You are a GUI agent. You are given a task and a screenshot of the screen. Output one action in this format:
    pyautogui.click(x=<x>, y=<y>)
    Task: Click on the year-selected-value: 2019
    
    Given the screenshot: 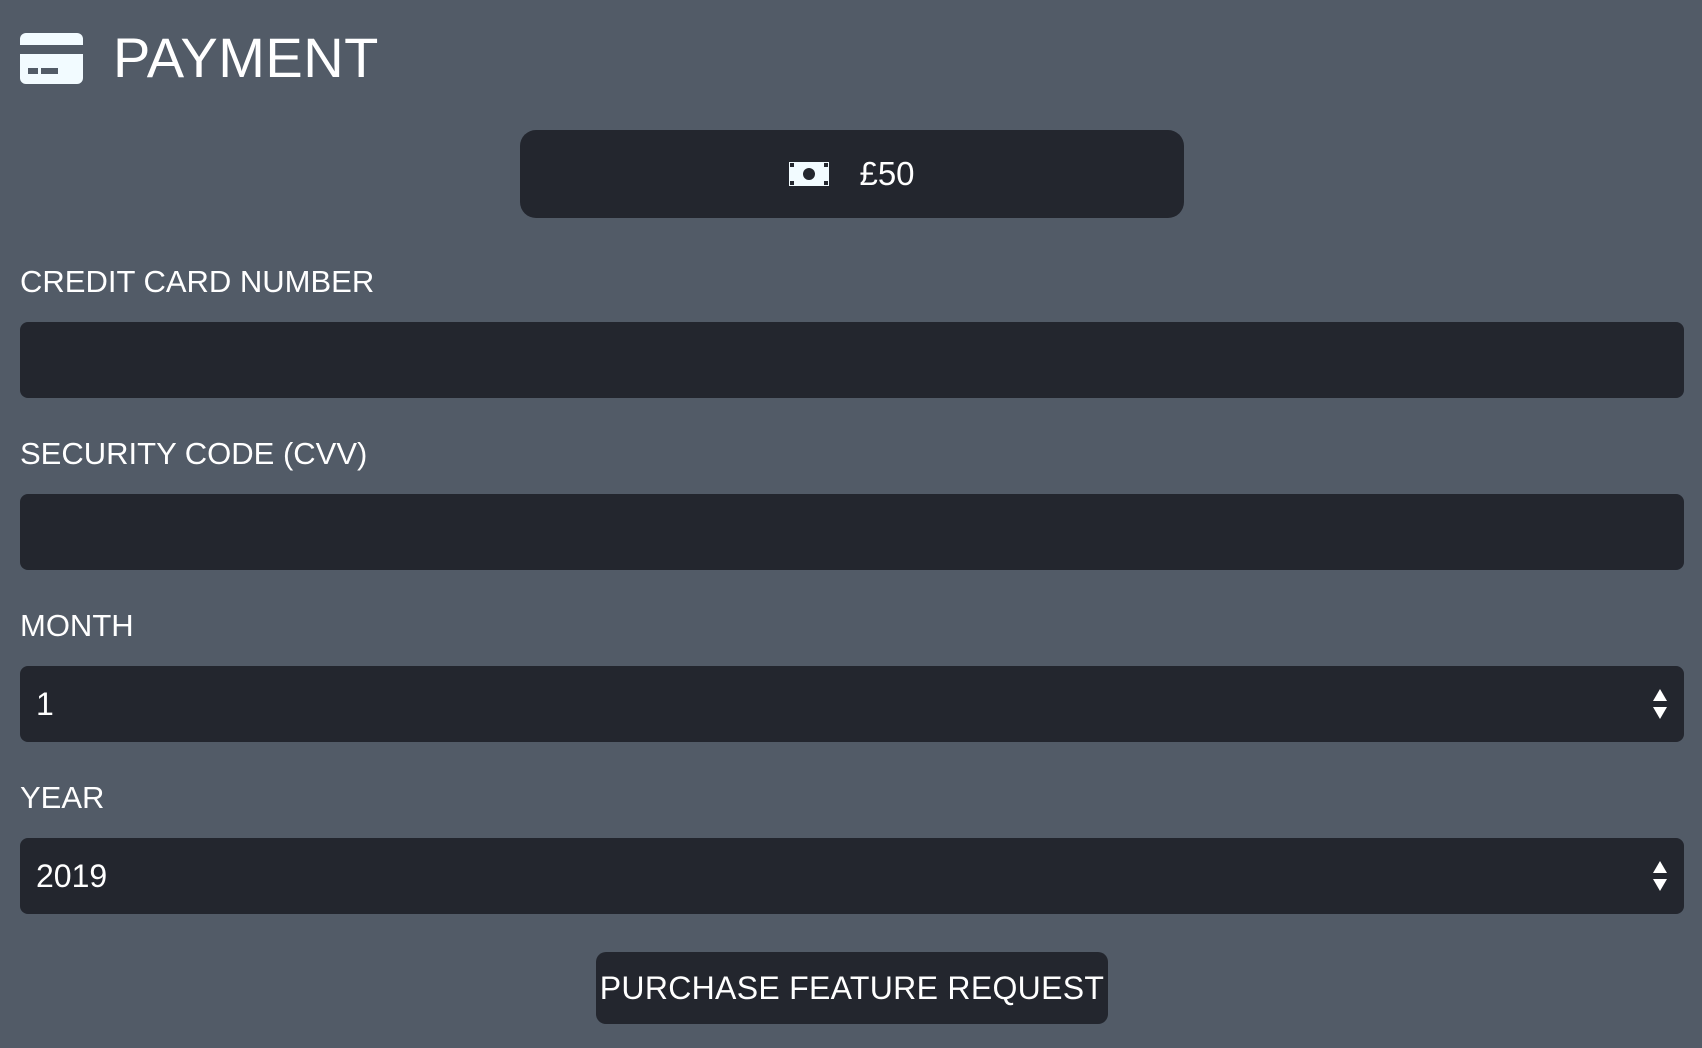 What is the action you would take?
    pyautogui.click(x=72, y=875)
    